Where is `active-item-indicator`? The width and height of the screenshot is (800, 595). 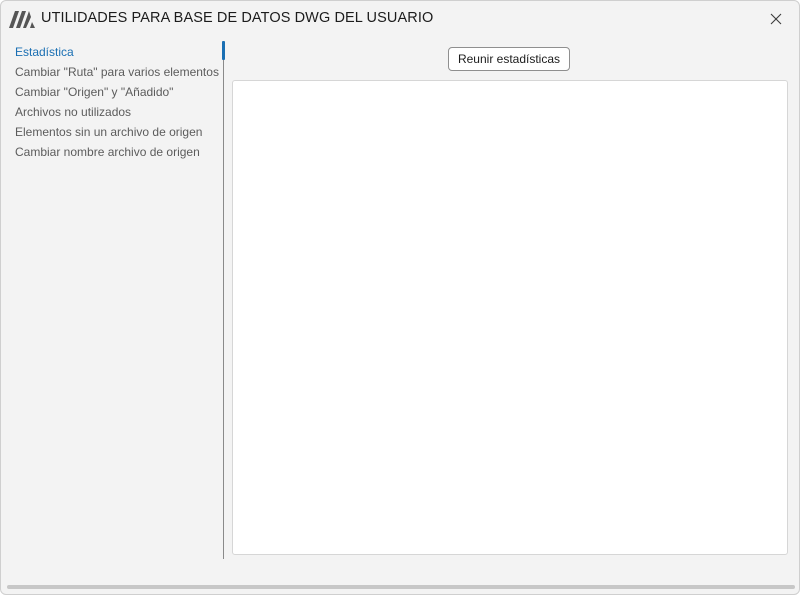 active-item-indicator is located at coordinates (223, 50).